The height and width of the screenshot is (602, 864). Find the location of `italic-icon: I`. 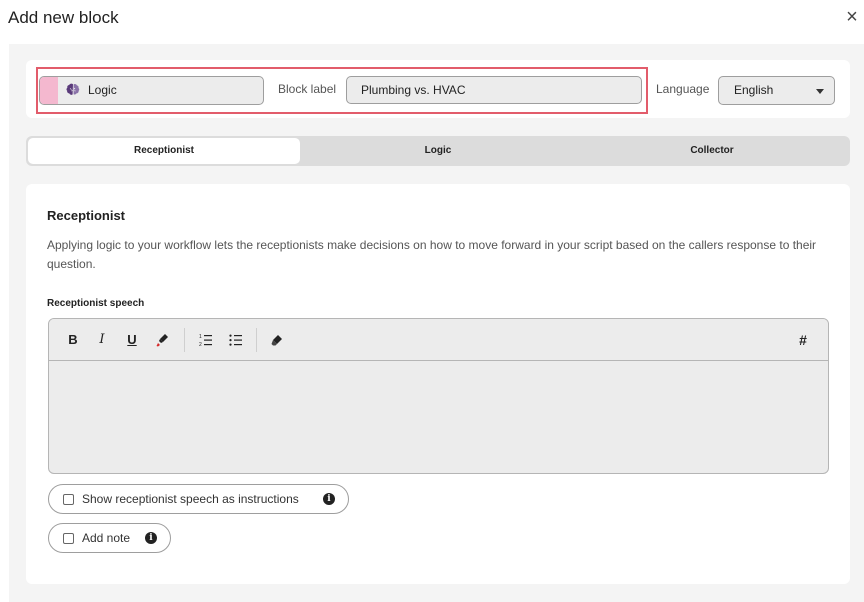

italic-icon: I is located at coordinates (102, 340).